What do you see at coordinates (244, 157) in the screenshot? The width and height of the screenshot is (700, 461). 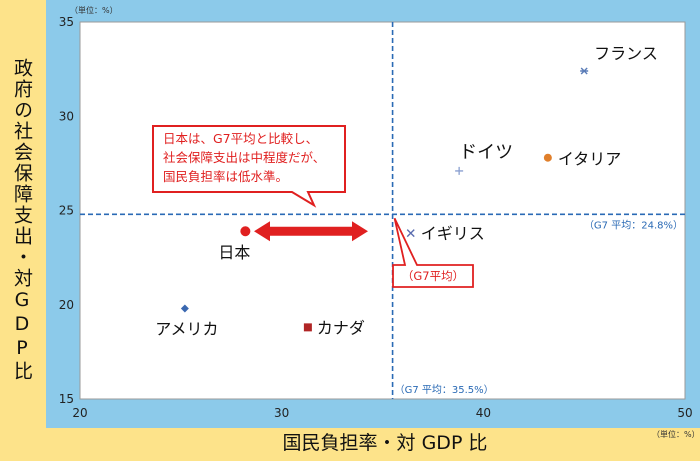 I see `callout-line: 社会保障支出は中程度だが、` at bounding box center [244, 157].